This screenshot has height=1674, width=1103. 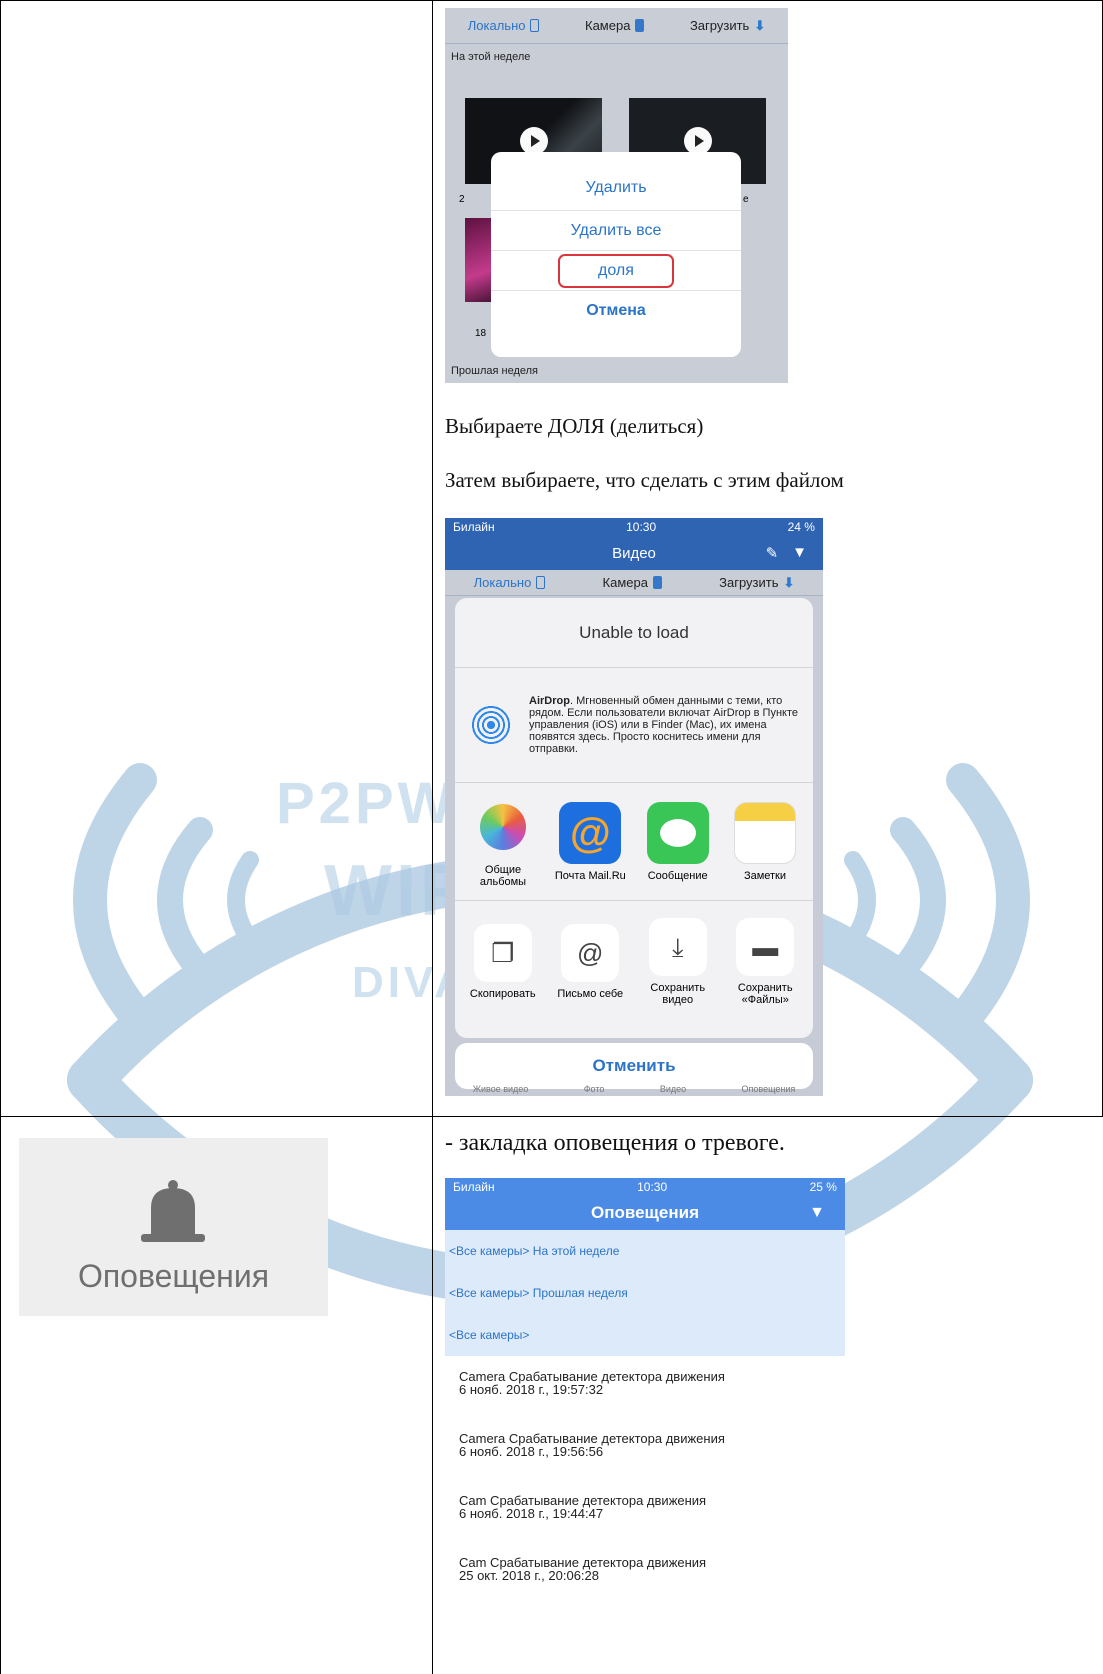 What do you see at coordinates (677, 947) in the screenshot?
I see `save-download-icon: ⤓` at bounding box center [677, 947].